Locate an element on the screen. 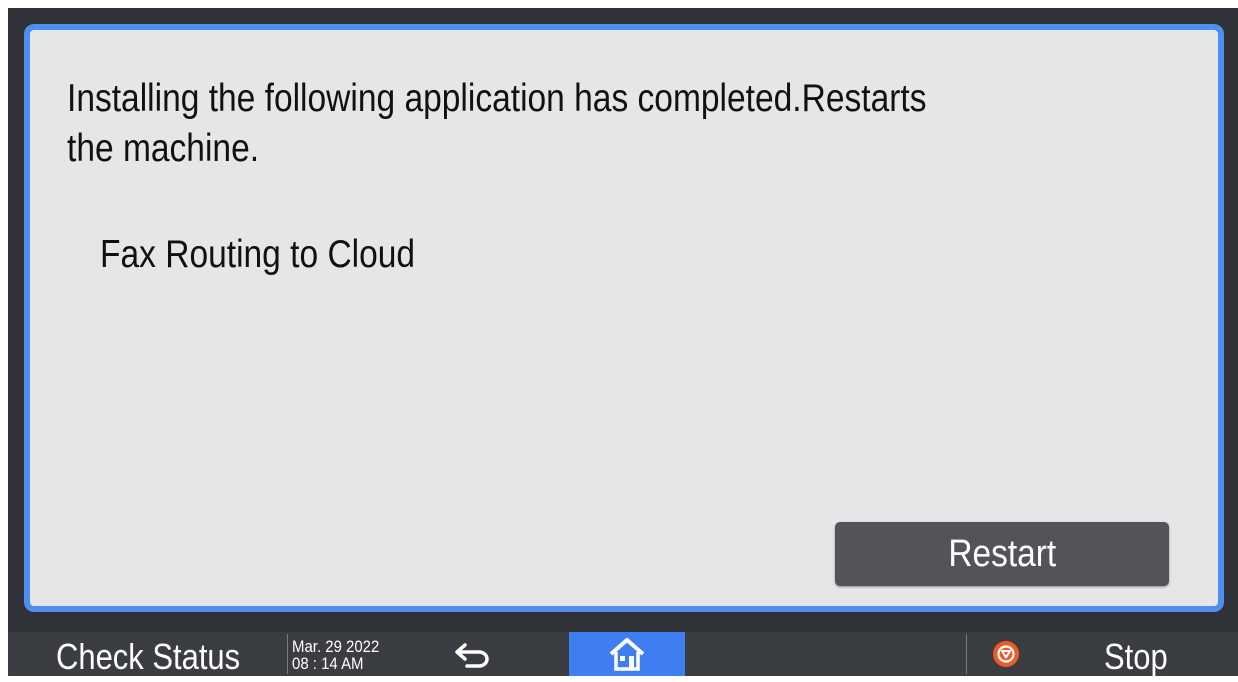  back-arrow-icon is located at coordinates (472, 655).